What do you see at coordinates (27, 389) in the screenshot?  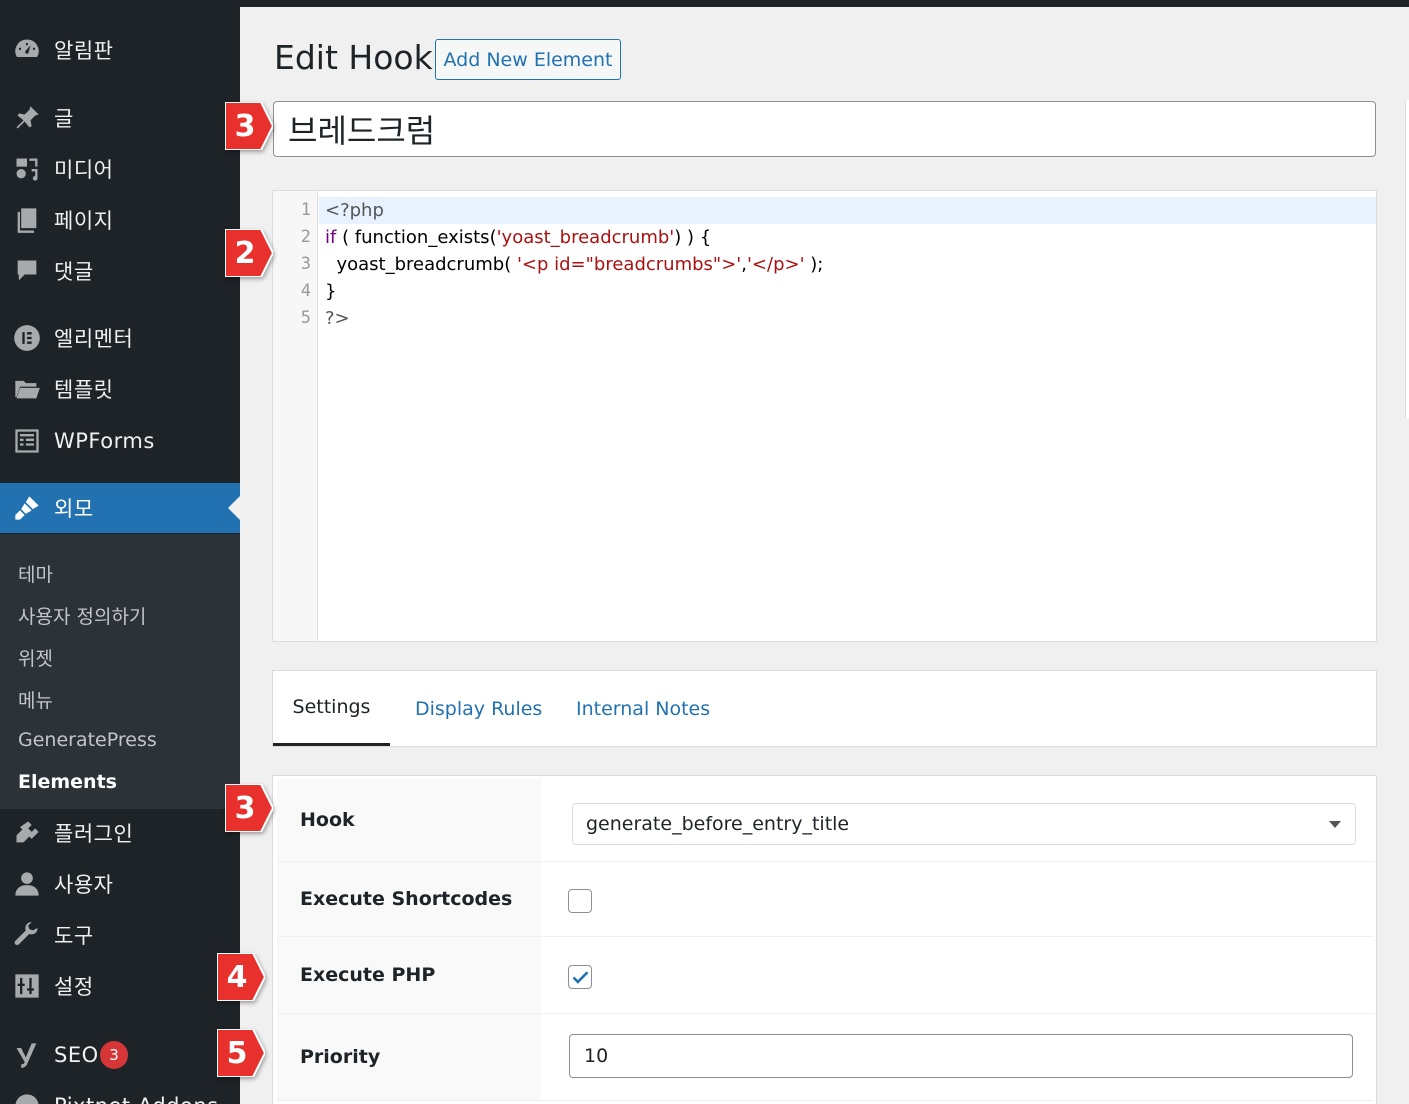 I see `folder-icon` at bounding box center [27, 389].